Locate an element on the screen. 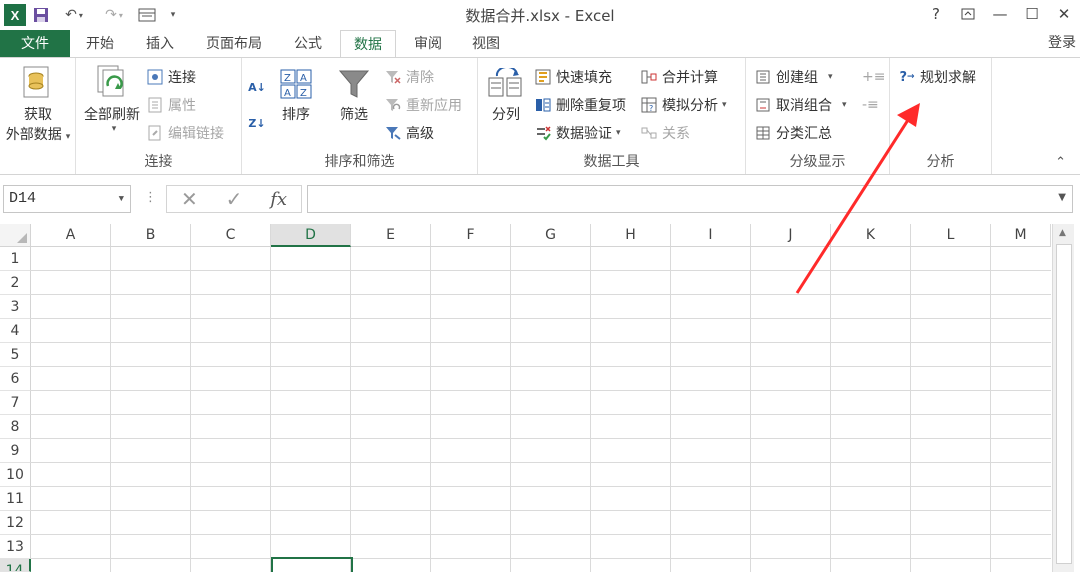 The width and height of the screenshot is (1080, 572). cancel-icon: ✕ is located at coordinates (189, 199).